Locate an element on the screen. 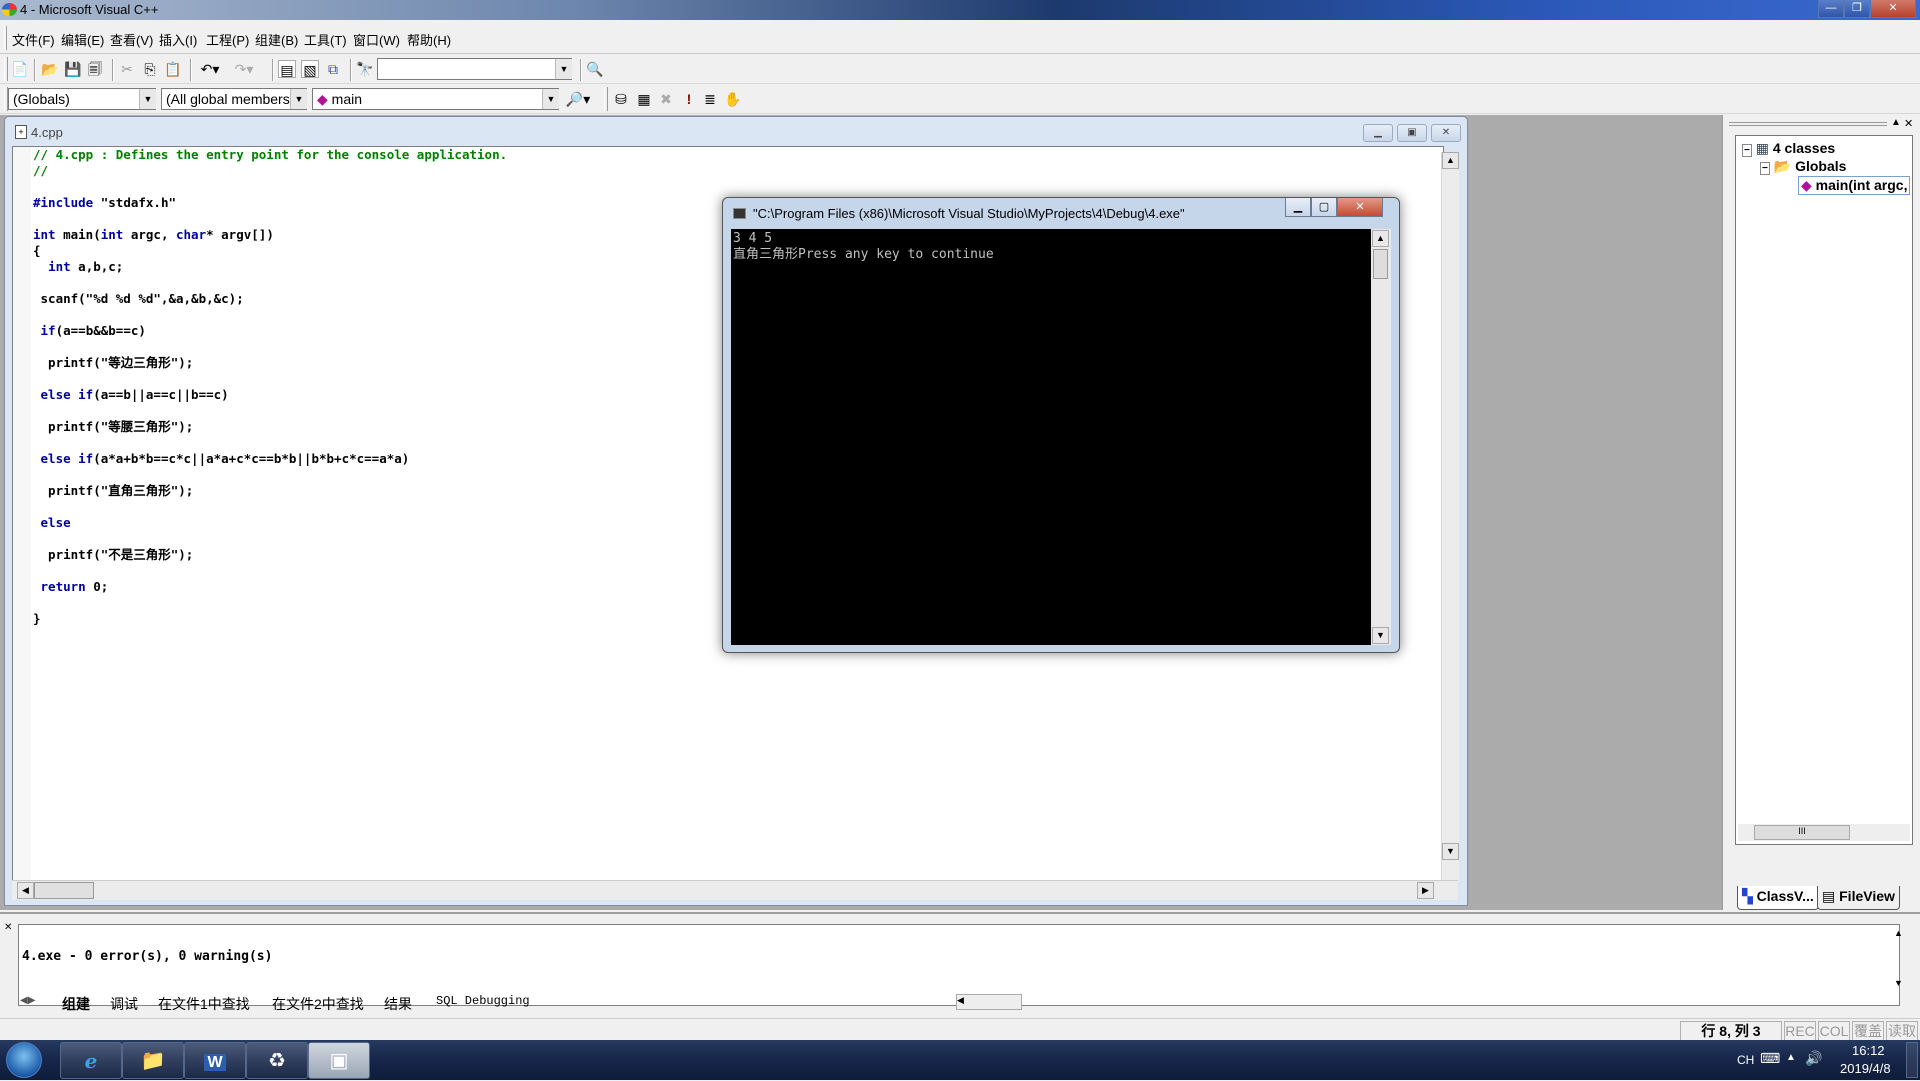  scroll-thumb: III is located at coordinates (1802, 832).